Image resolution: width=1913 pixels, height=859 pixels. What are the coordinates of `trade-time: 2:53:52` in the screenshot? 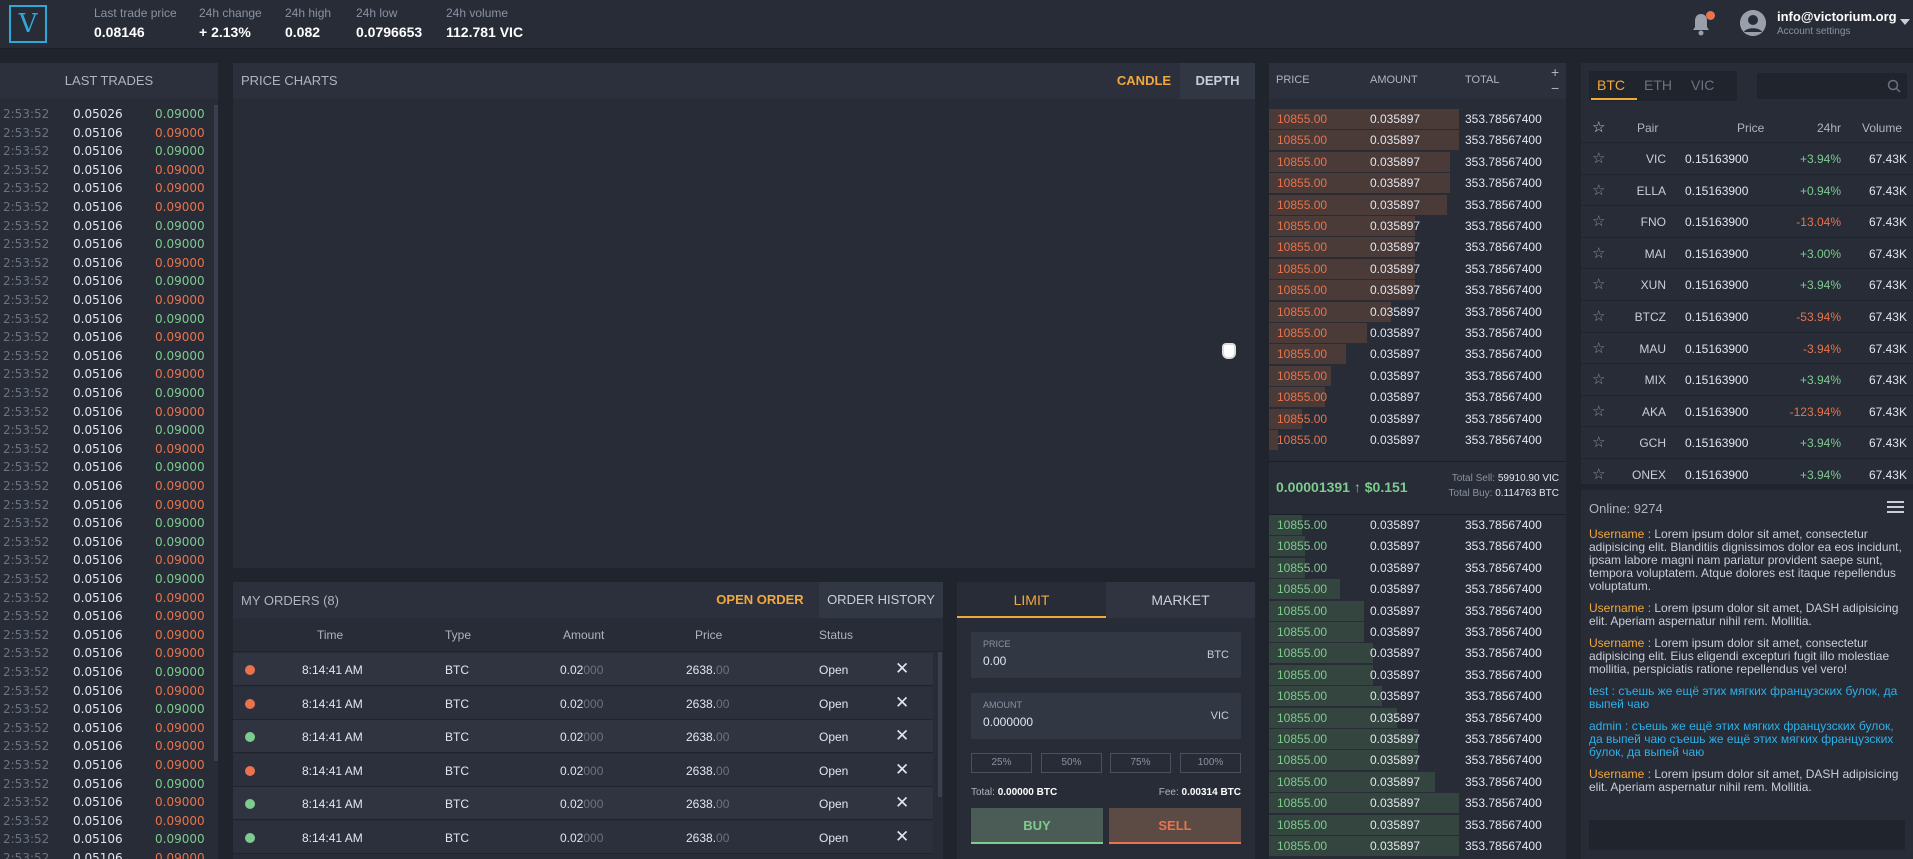 It's located at (26, 411).